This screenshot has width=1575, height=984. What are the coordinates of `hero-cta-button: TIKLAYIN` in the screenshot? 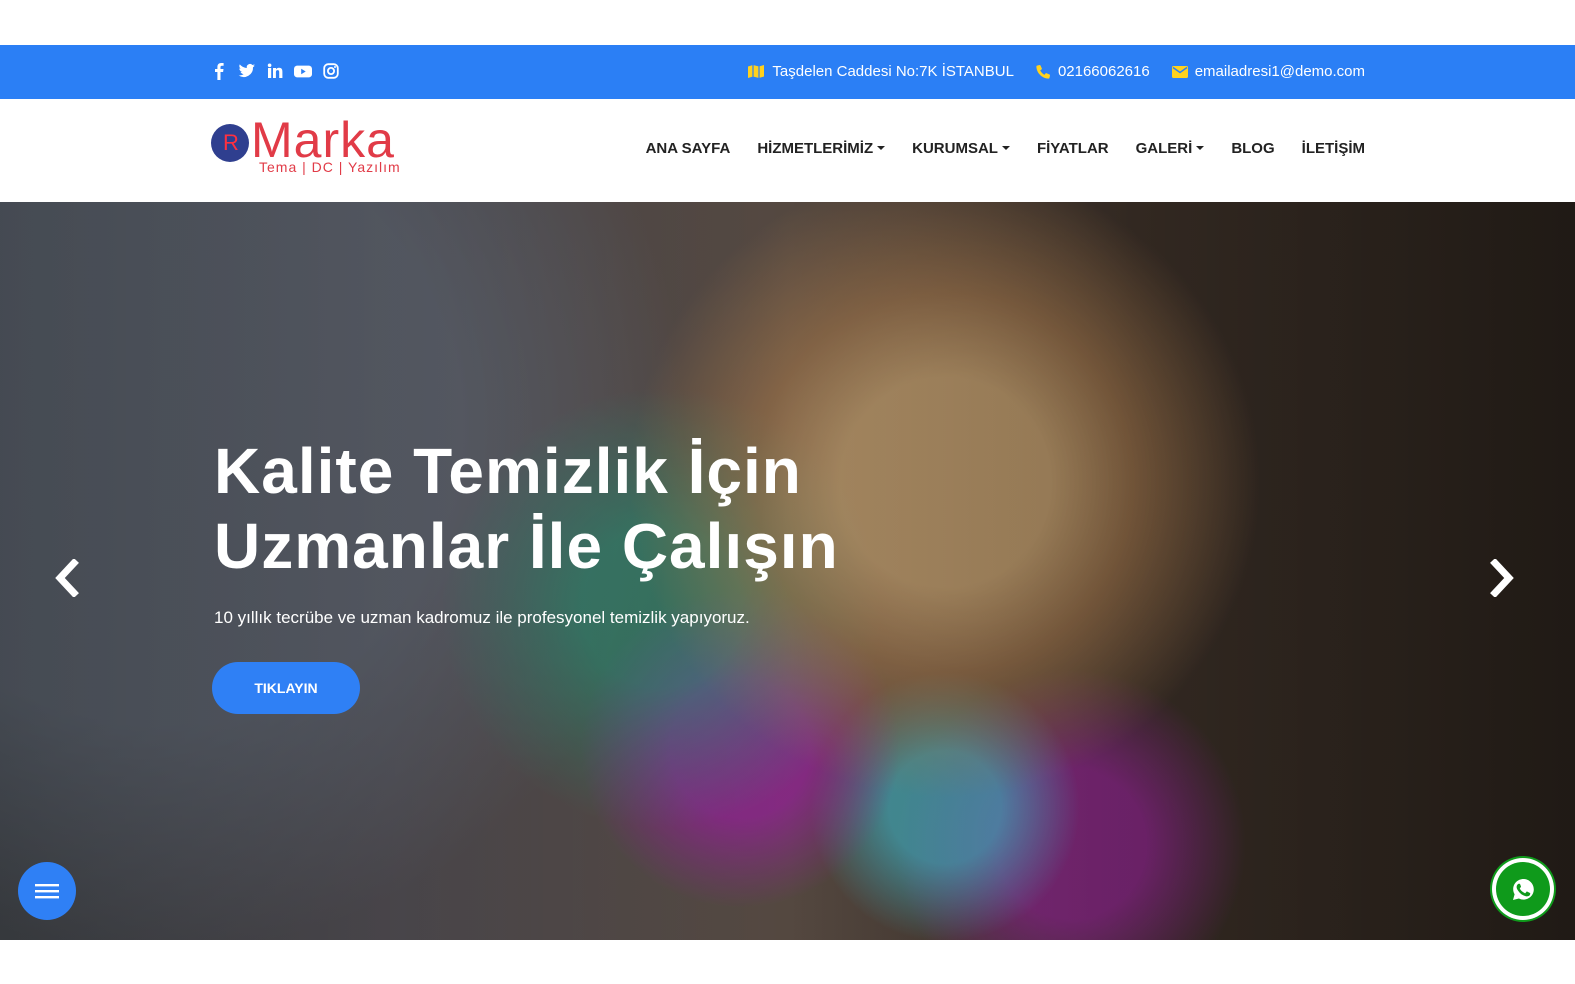 It's located at (286, 688).